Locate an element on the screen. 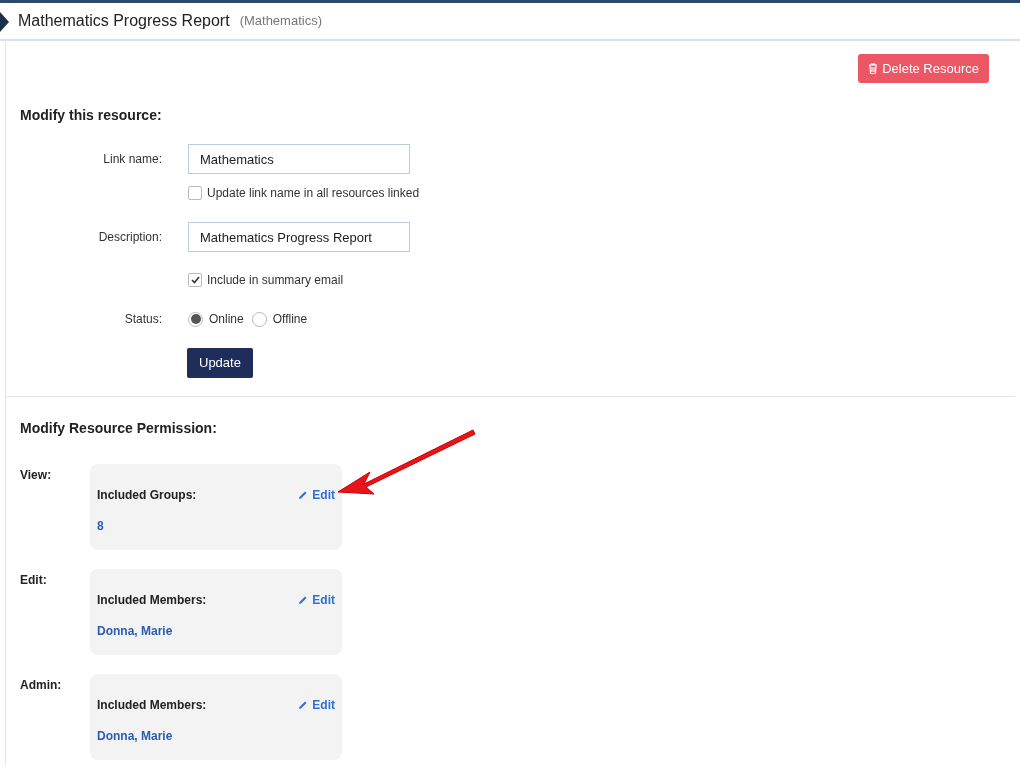 Image resolution: width=1020 pixels, height=768 pixels. field-label: Description: is located at coordinates (129, 237).